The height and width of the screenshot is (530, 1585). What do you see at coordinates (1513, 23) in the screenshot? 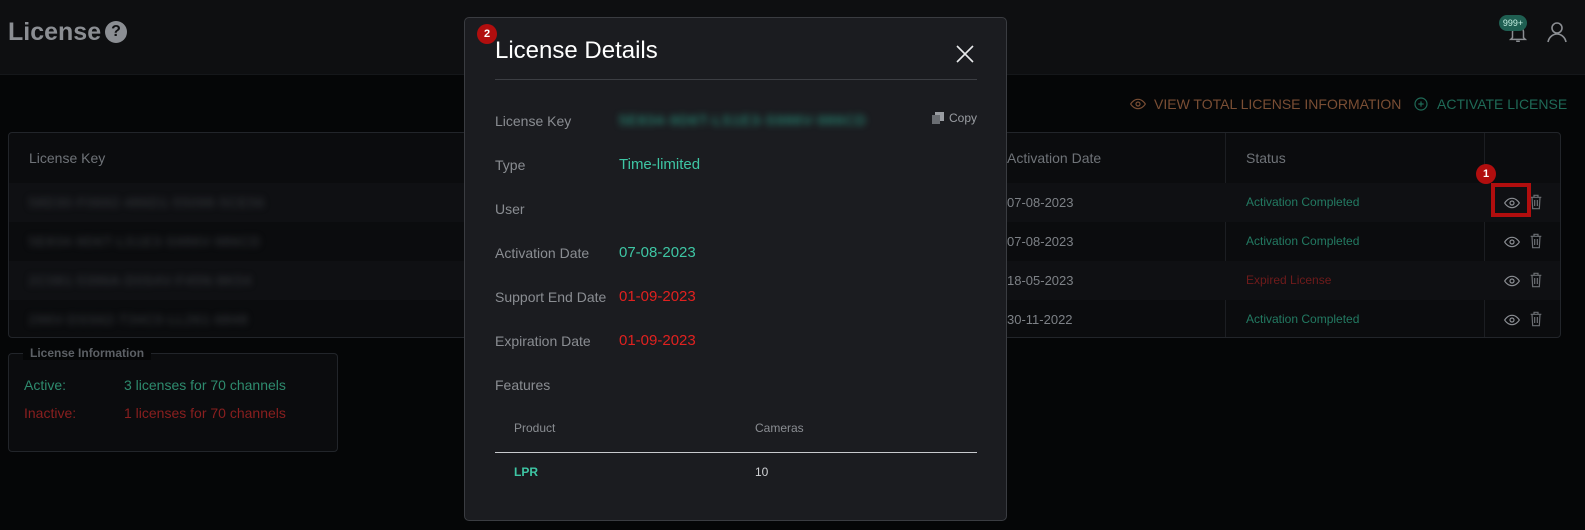
I see `notification-badge: 999+` at bounding box center [1513, 23].